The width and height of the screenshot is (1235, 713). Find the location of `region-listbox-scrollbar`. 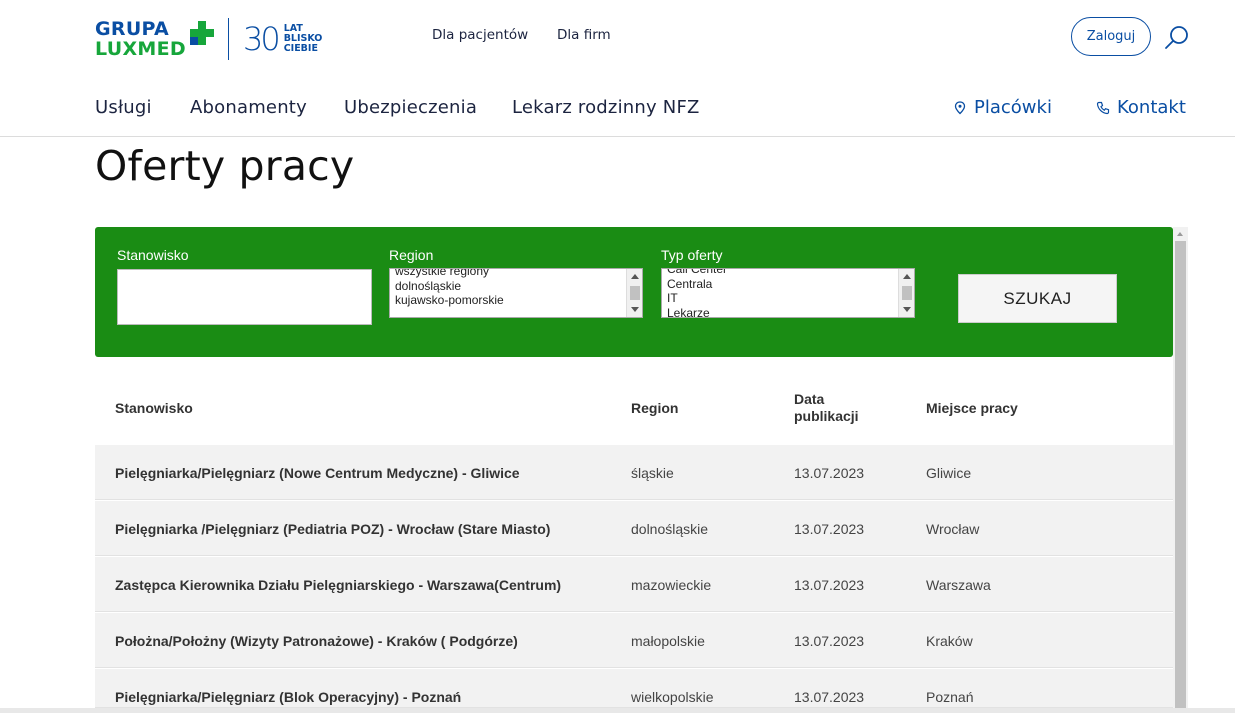

region-listbox-scrollbar is located at coordinates (634, 293).